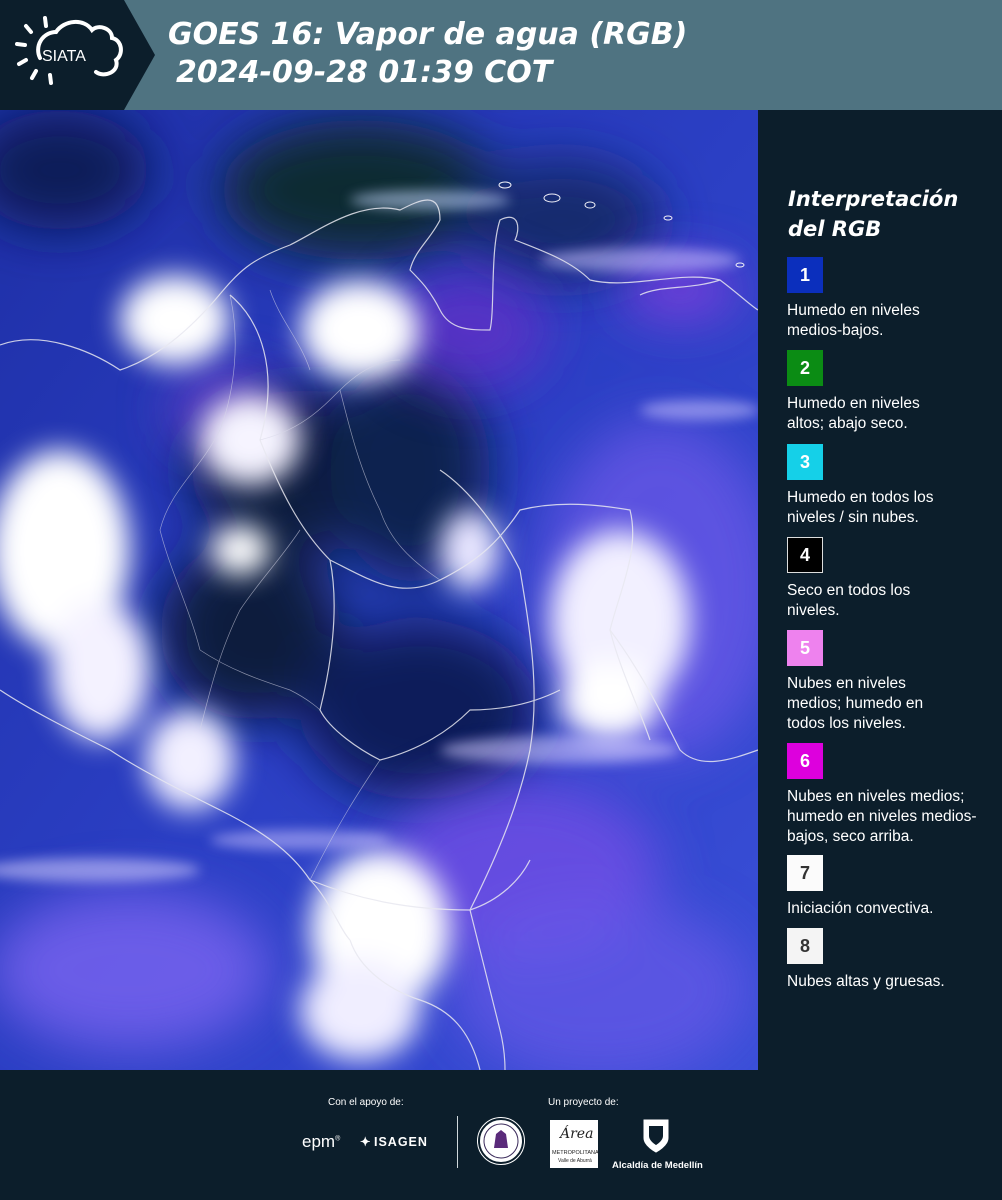 The height and width of the screenshot is (1200, 1002). What do you see at coordinates (860, 908) in the screenshot?
I see `legend-desc-7: Iniciación convectiva.` at bounding box center [860, 908].